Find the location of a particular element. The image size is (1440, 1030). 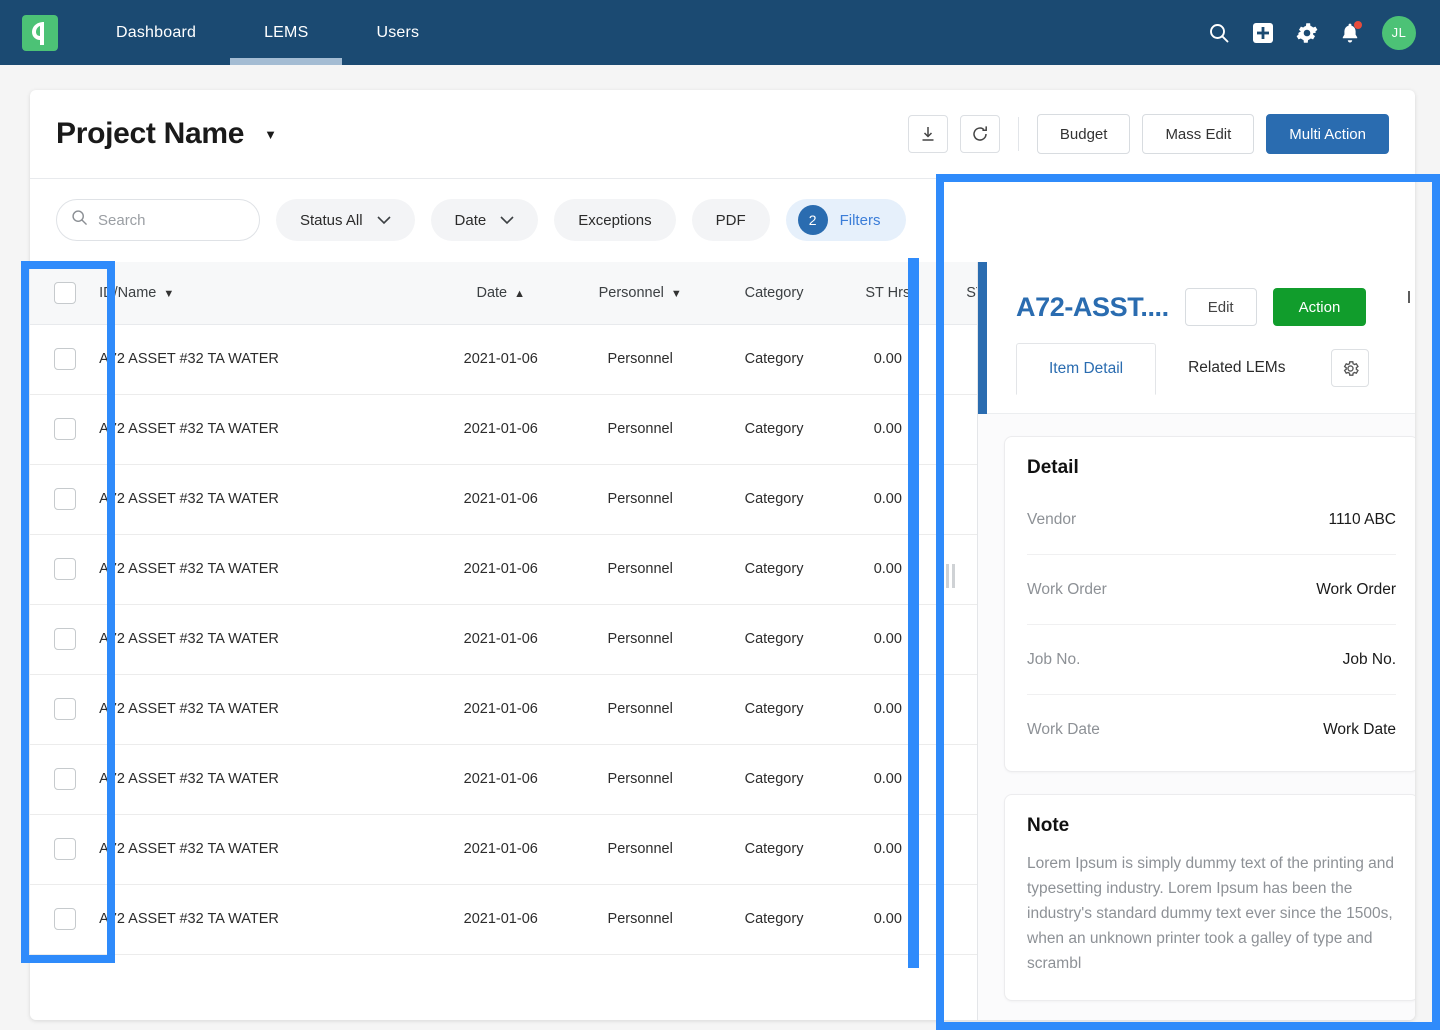

column-header-date: Date ▲ is located at coordinates (500, 293).